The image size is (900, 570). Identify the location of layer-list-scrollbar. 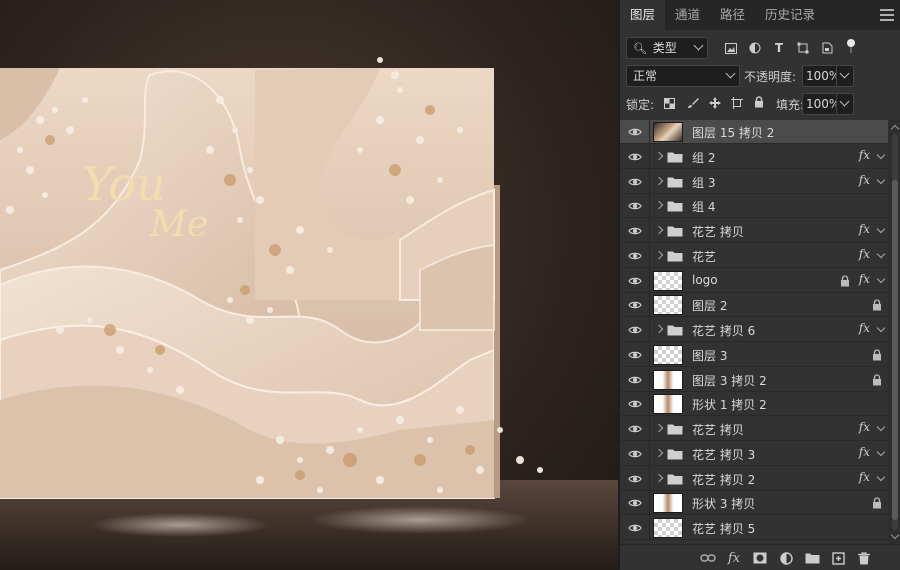
(894, 332).